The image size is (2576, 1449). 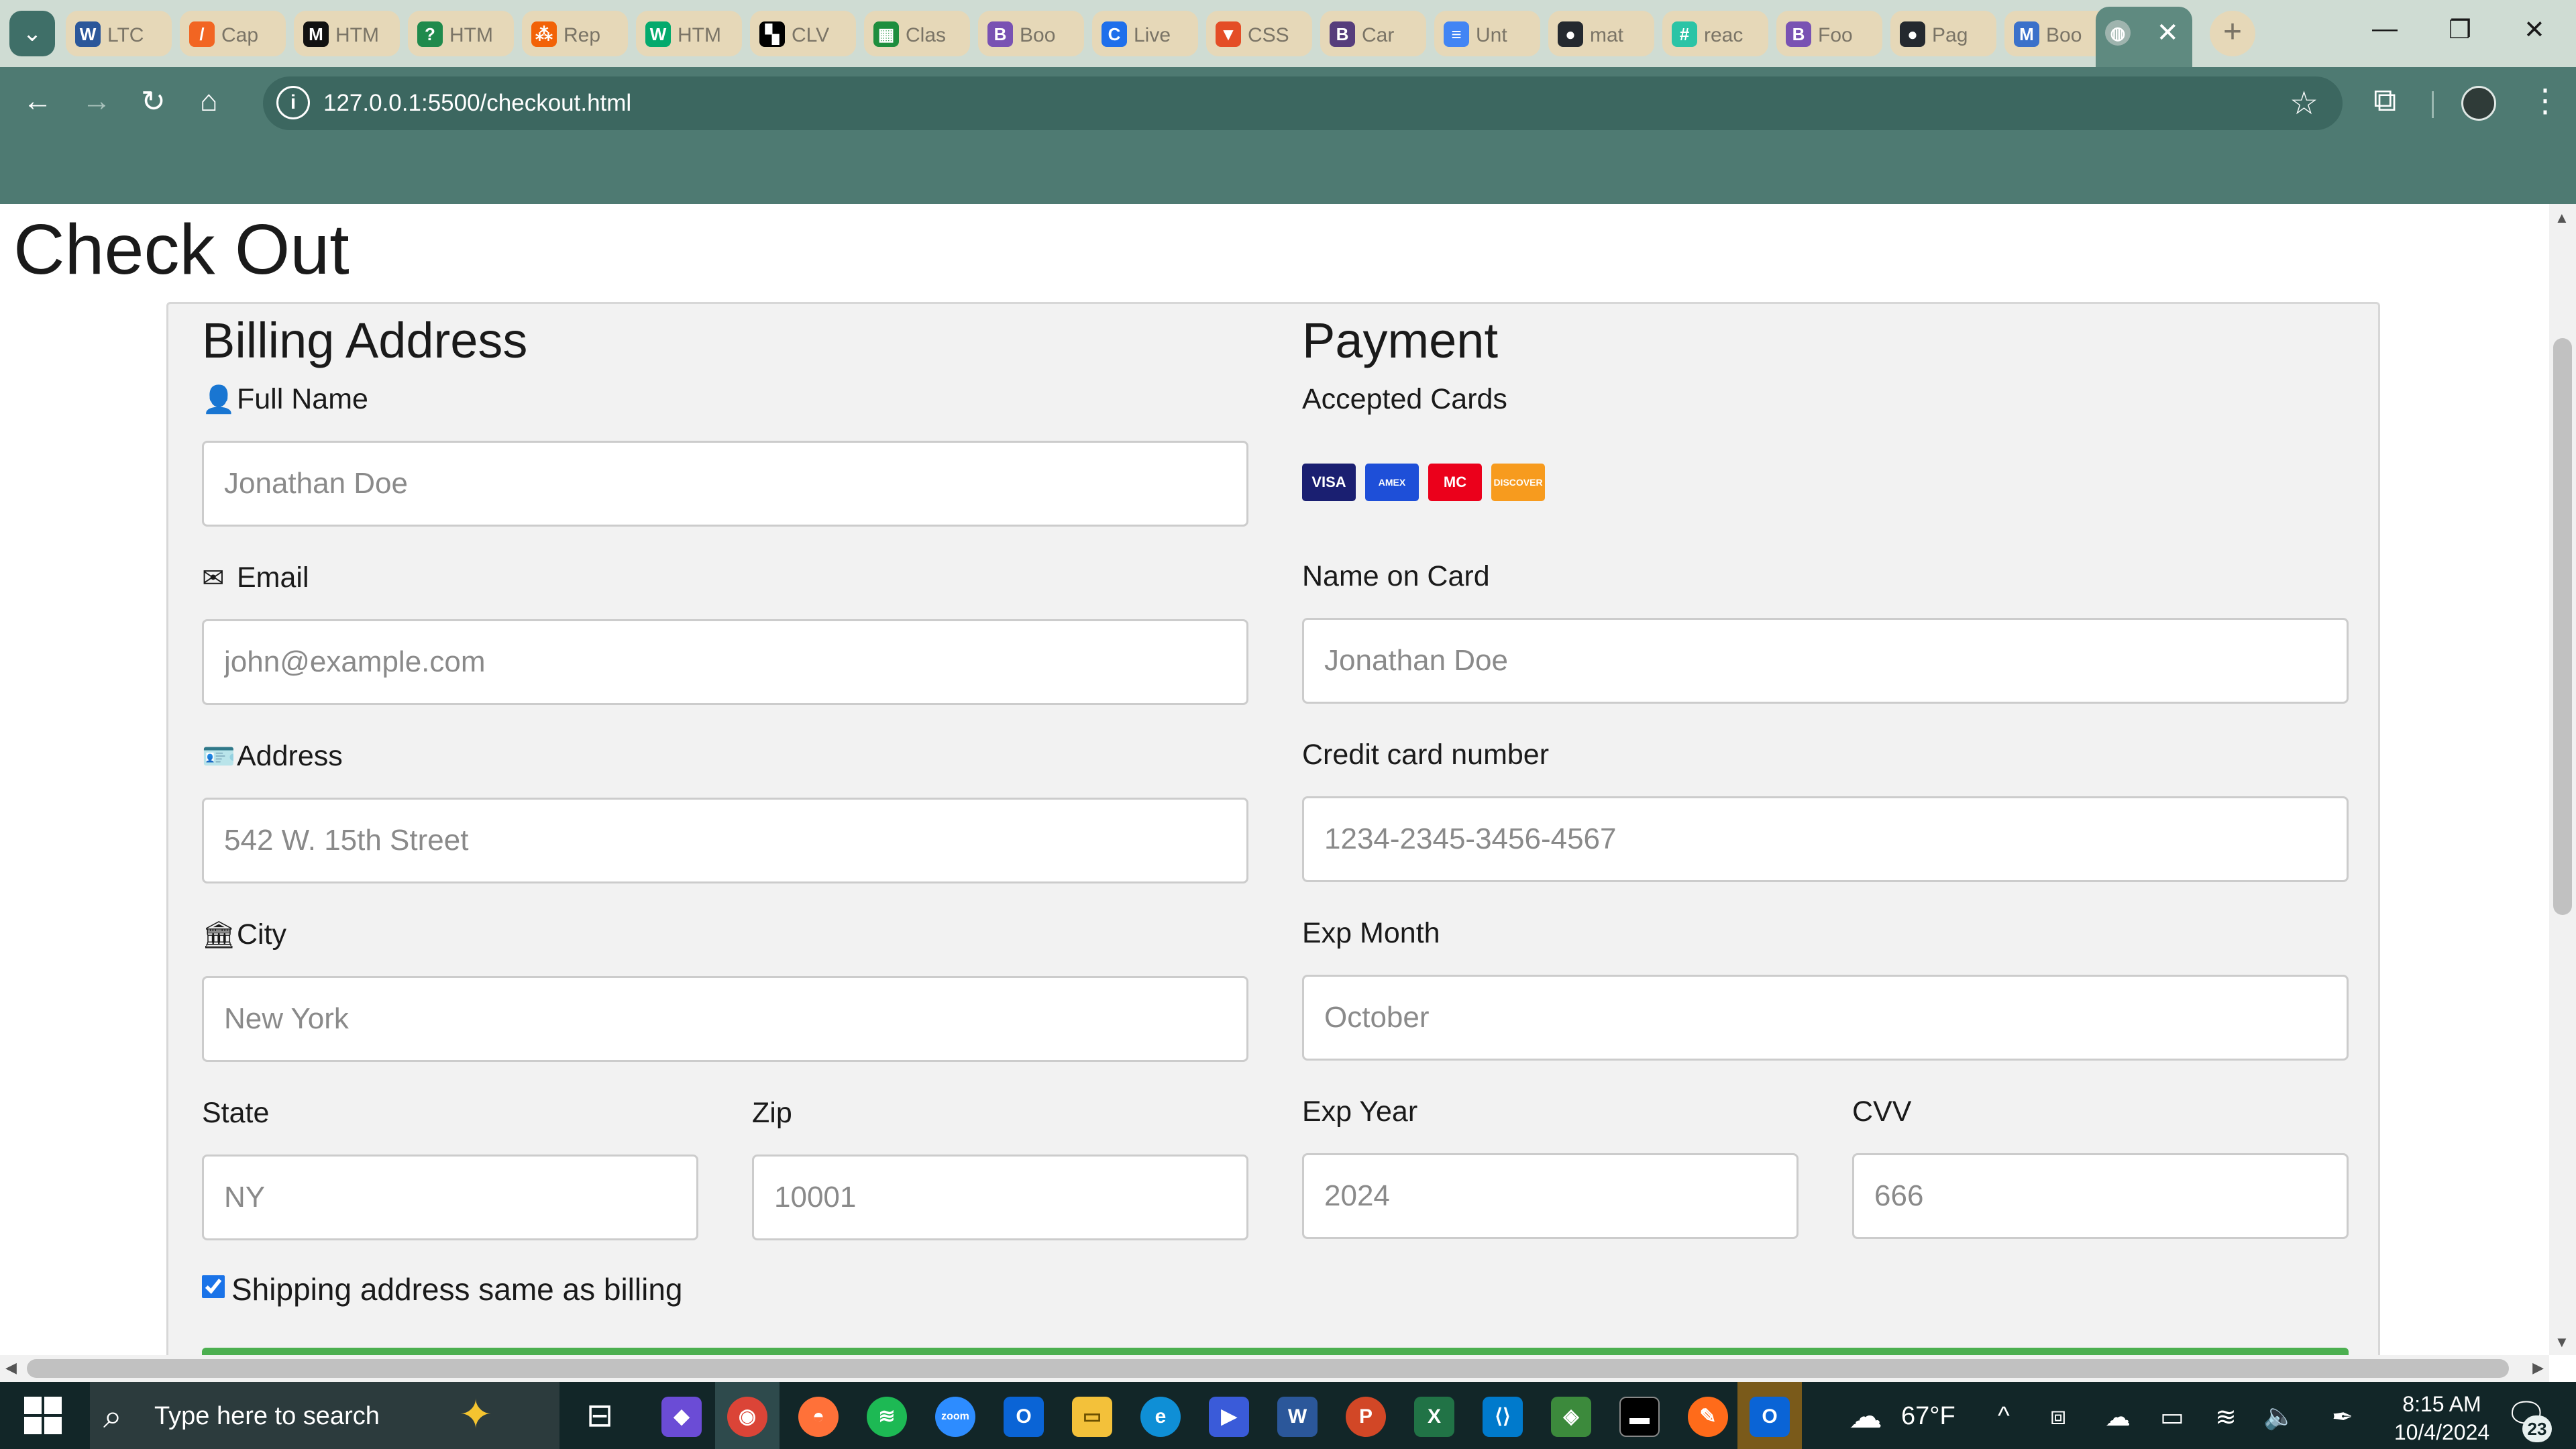 What do you see at coordinates (887, 1417) in the screenshot?
I see `spotify-app-icon: ≋` at bounding box center [887, 1417].